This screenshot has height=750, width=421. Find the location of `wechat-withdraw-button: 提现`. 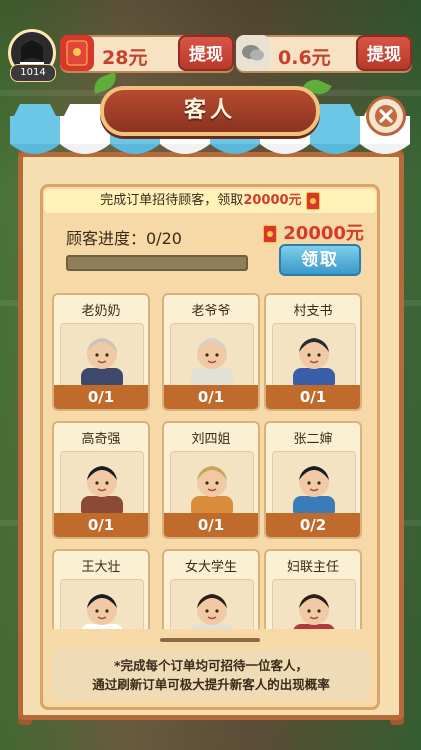

wechat-withdraw-button: 提现 is located at coordinates (384, 53).